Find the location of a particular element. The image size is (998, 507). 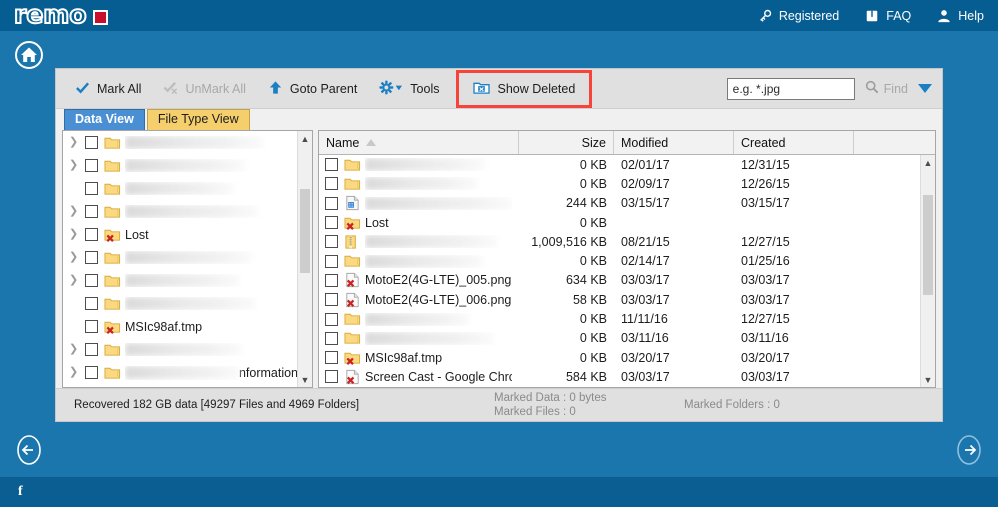

column-header-size: Size is located at coordinates (566, 142).